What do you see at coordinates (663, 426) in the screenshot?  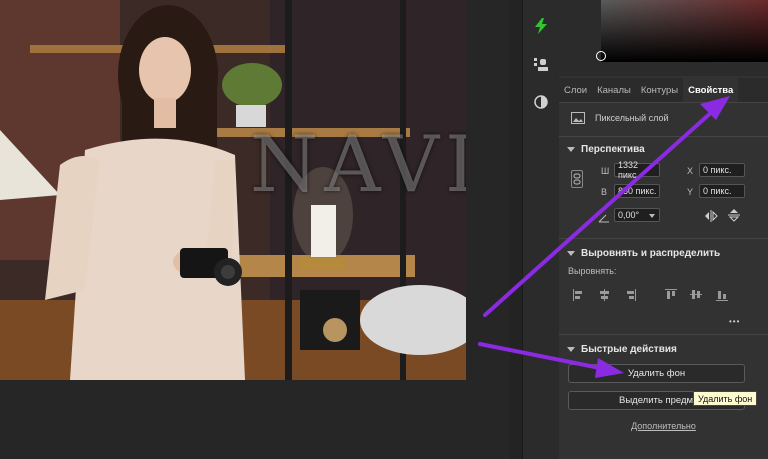 I see `more-link: Дополнительно` at bounding box center [663, 426].